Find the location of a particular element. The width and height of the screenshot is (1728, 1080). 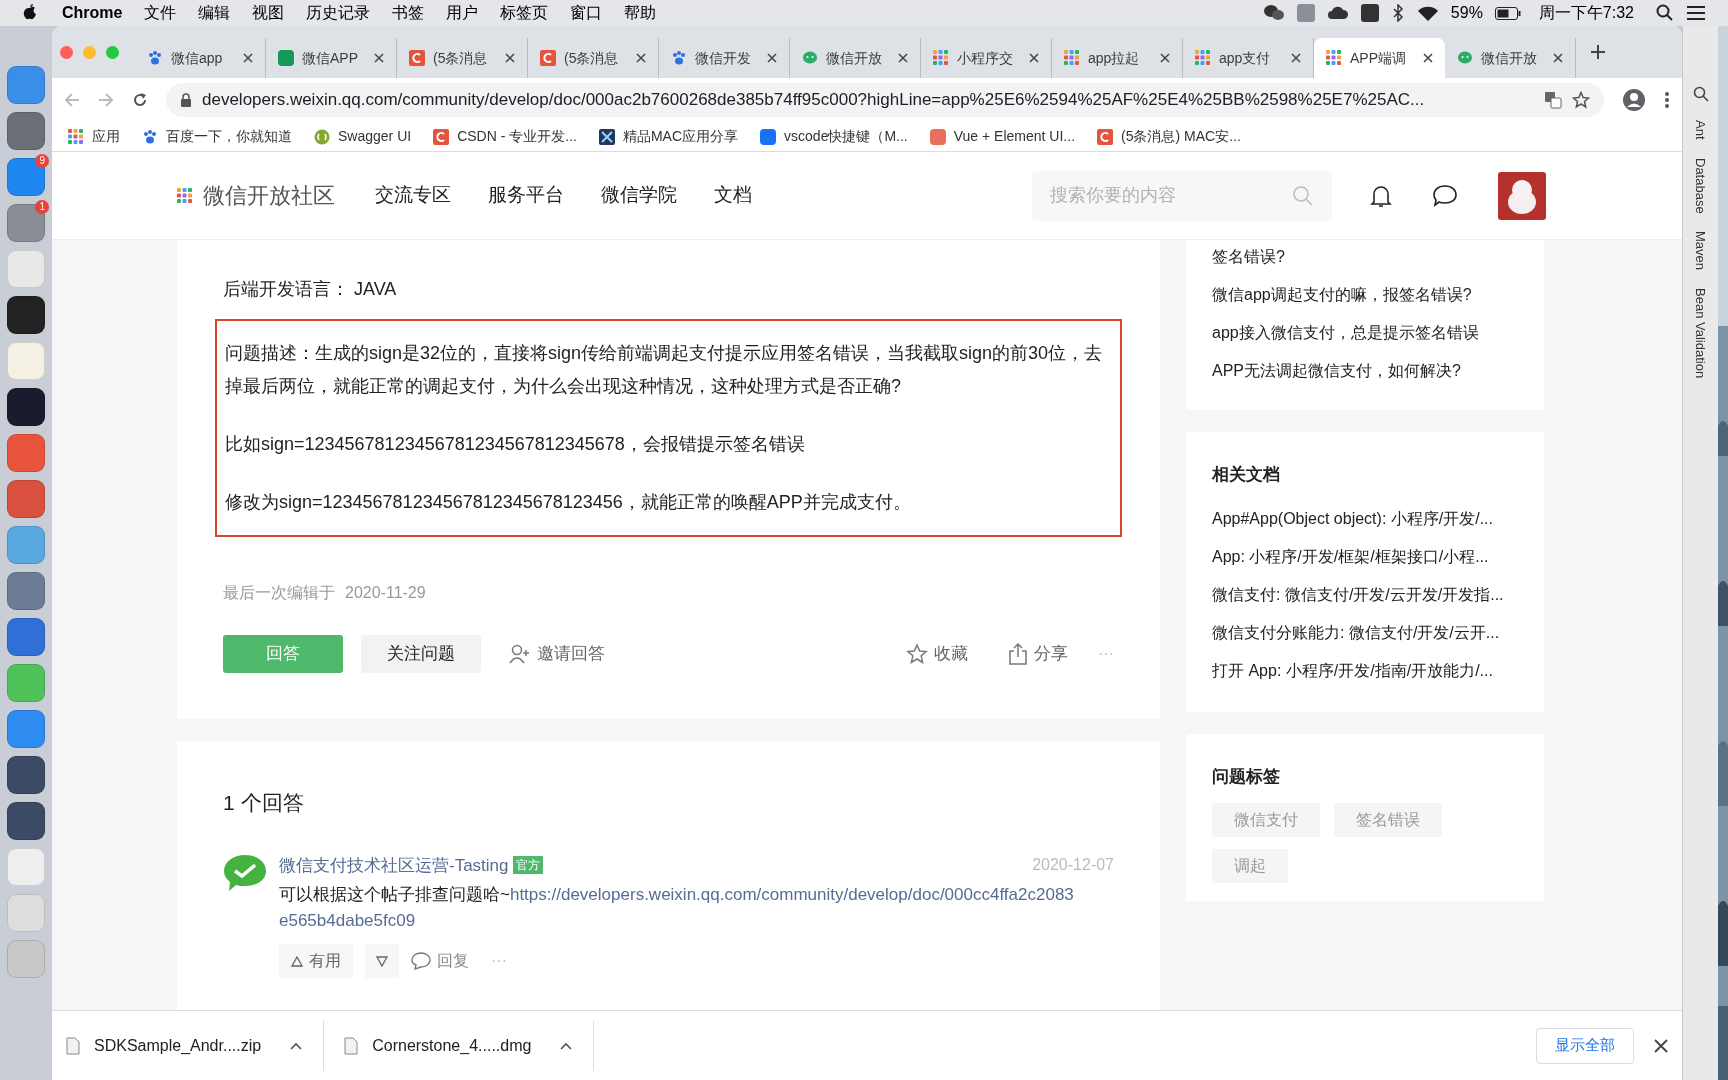

related-question-link: app接入微信支付，总是提示签名错误 is located at coordinates (1365, 333).